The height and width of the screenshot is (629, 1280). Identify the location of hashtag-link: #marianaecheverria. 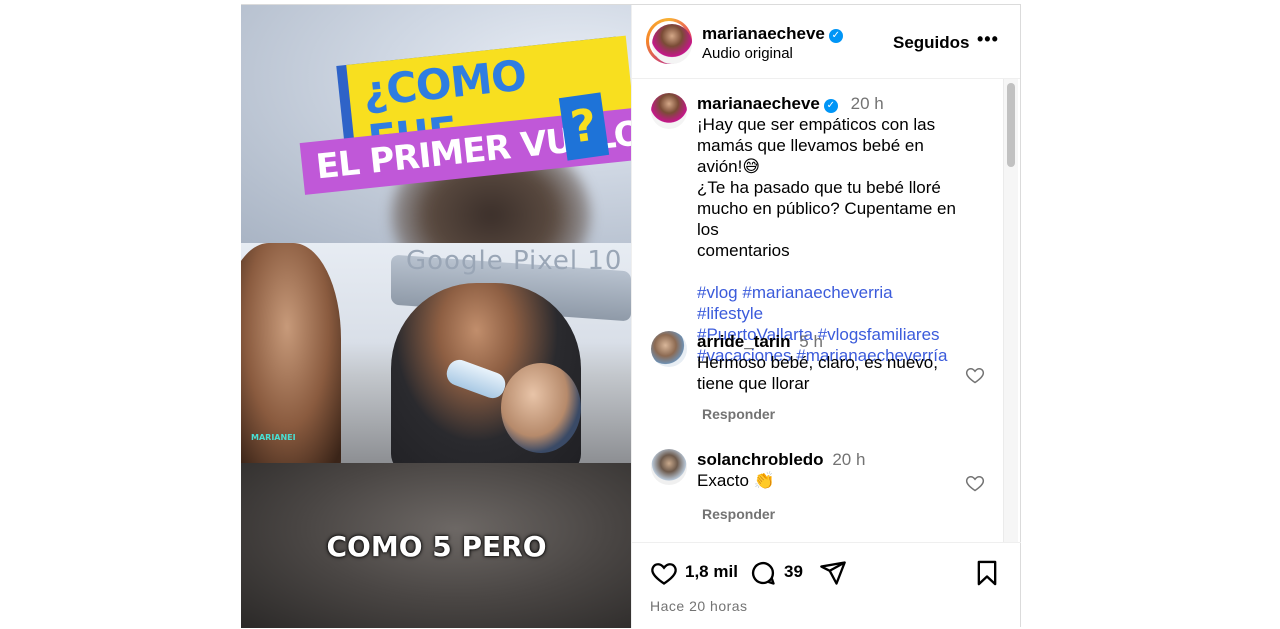
(817, 292).